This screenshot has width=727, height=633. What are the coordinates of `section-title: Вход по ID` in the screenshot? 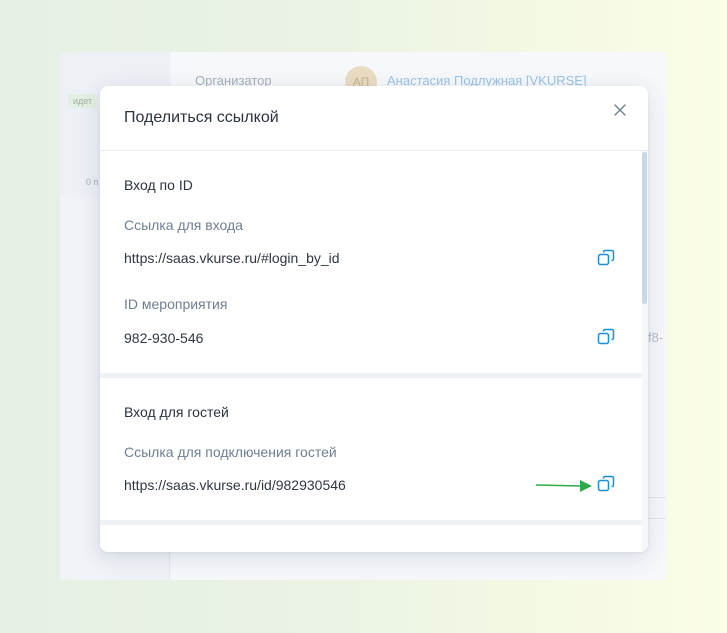 It's located at (158, 185).